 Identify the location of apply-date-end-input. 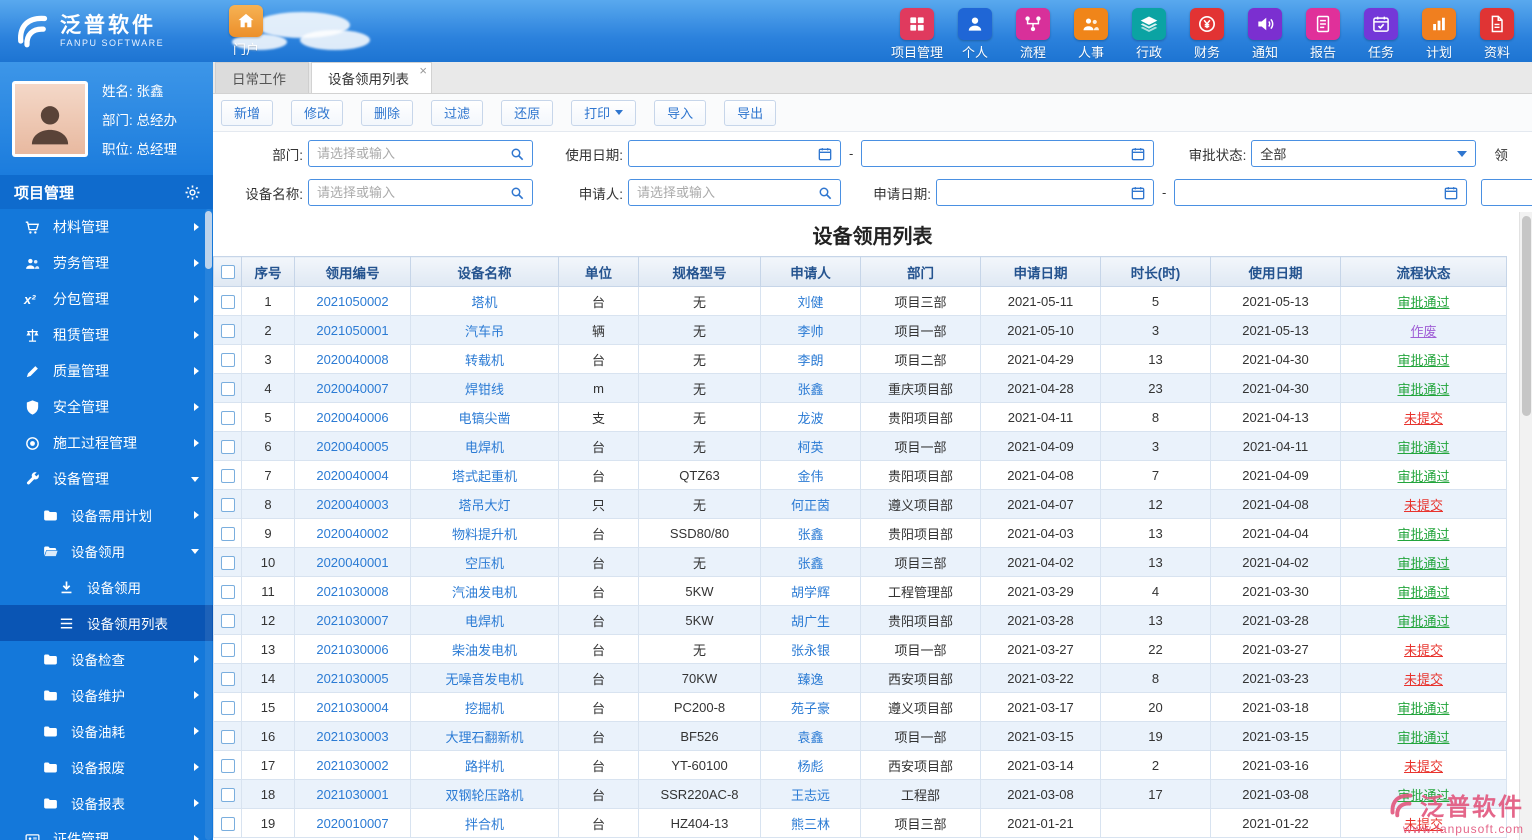
(1321, 192).